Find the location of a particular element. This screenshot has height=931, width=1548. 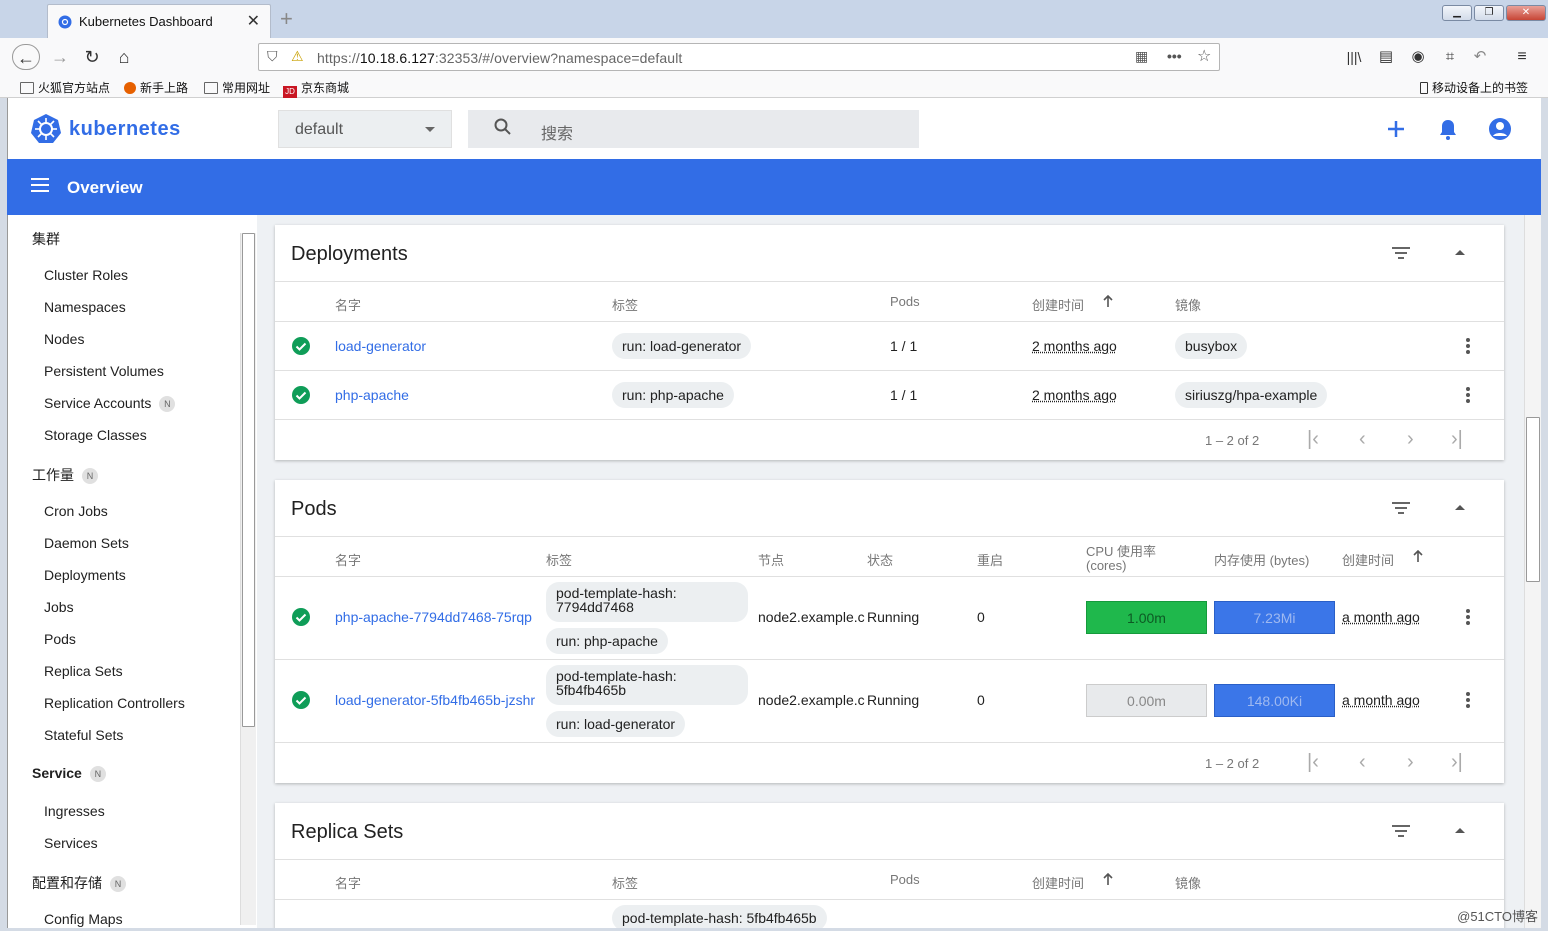

bookmark-item: 新手上路 is located at coordinates (156, 87).